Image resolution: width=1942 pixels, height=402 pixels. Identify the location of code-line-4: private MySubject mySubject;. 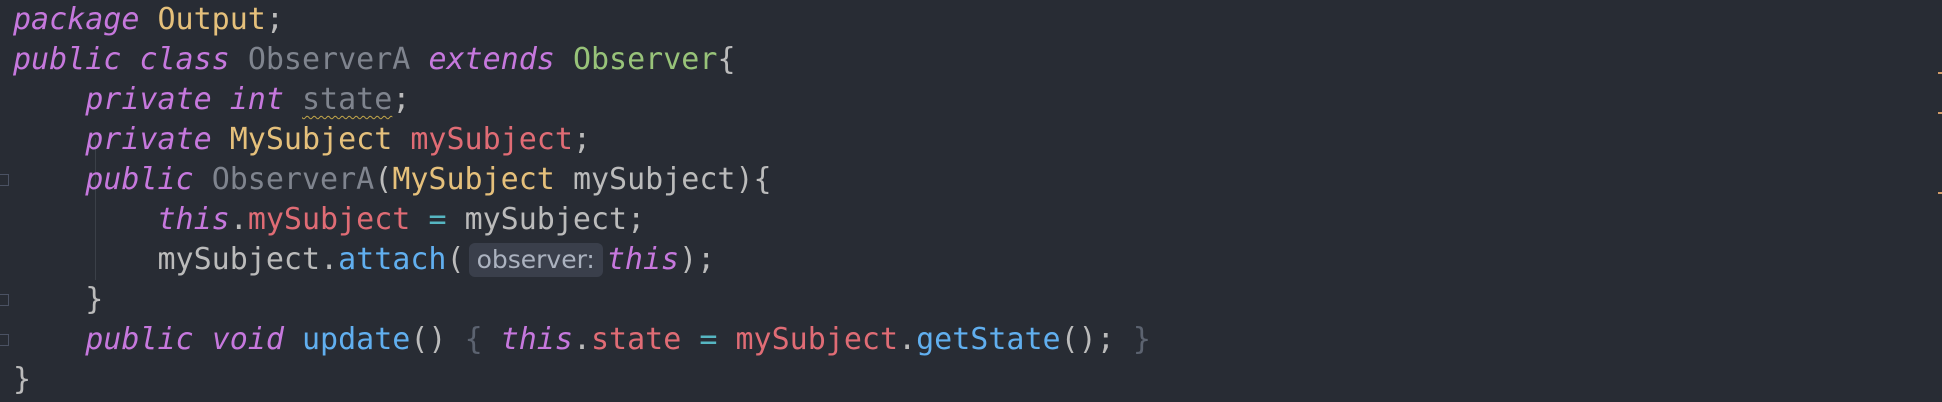
(302, 140).